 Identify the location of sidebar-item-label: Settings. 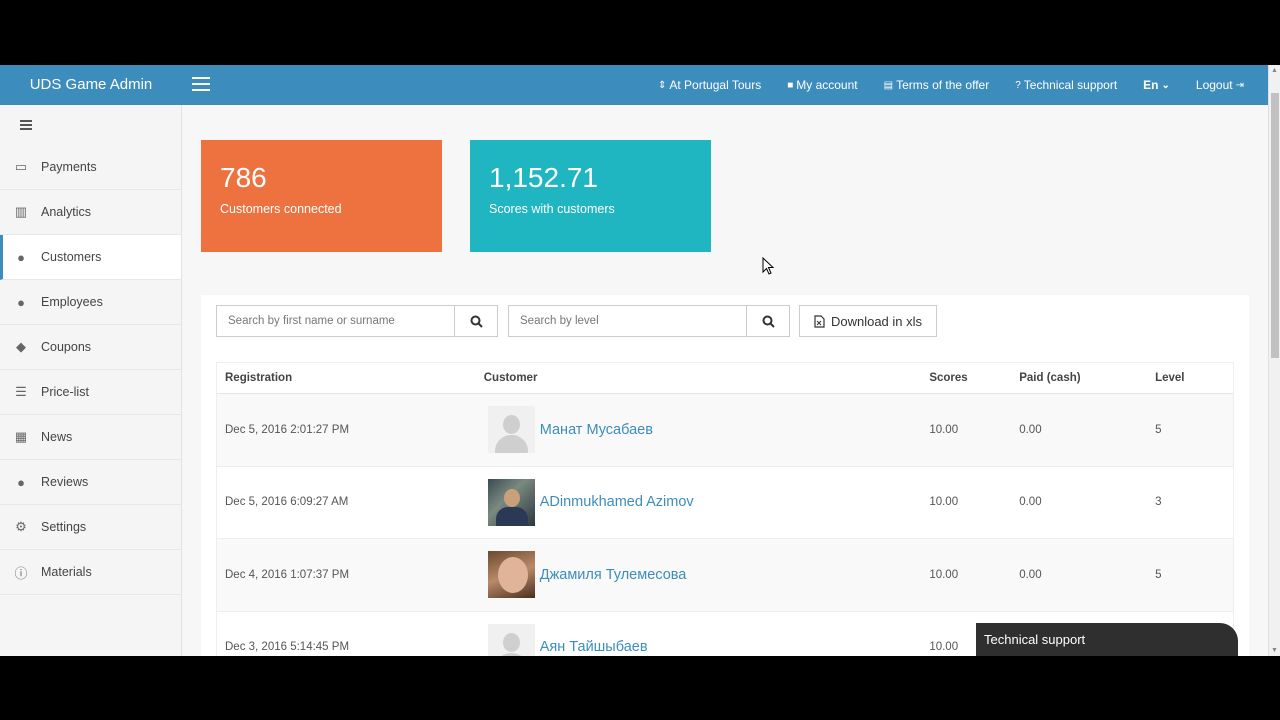
(64, 527).